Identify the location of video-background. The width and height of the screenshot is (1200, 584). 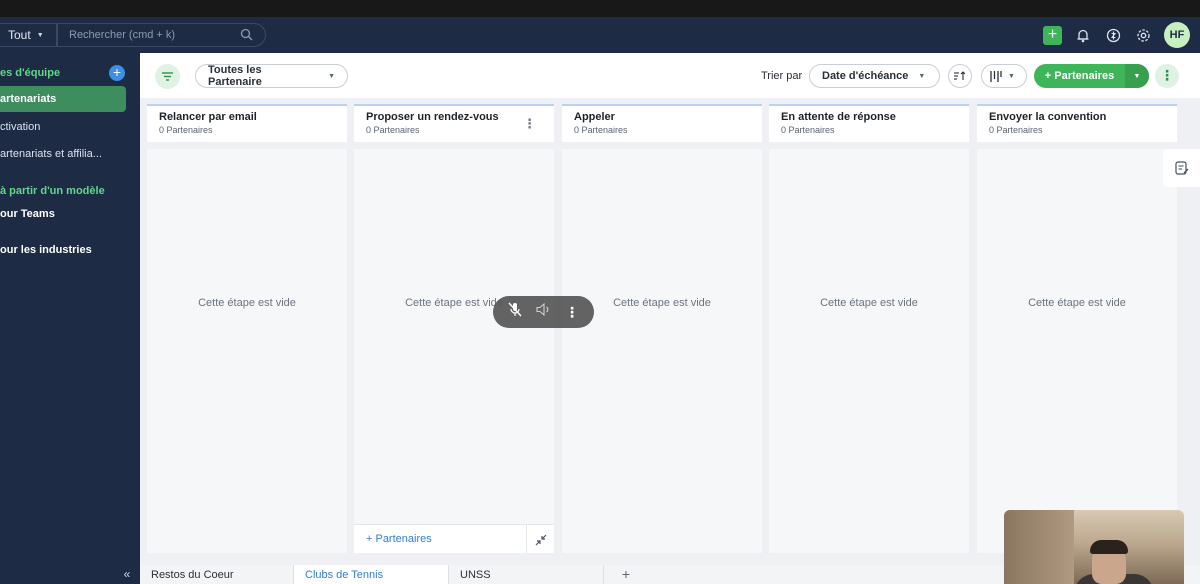
(1039, 547).